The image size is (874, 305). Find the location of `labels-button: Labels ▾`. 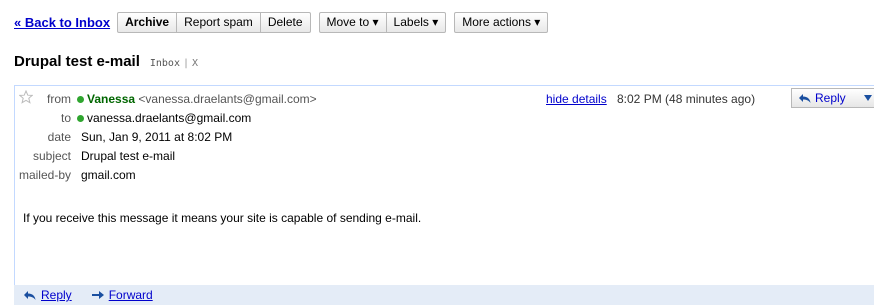

labels-button: Labels ▾ is located at coordinates (416, 22).